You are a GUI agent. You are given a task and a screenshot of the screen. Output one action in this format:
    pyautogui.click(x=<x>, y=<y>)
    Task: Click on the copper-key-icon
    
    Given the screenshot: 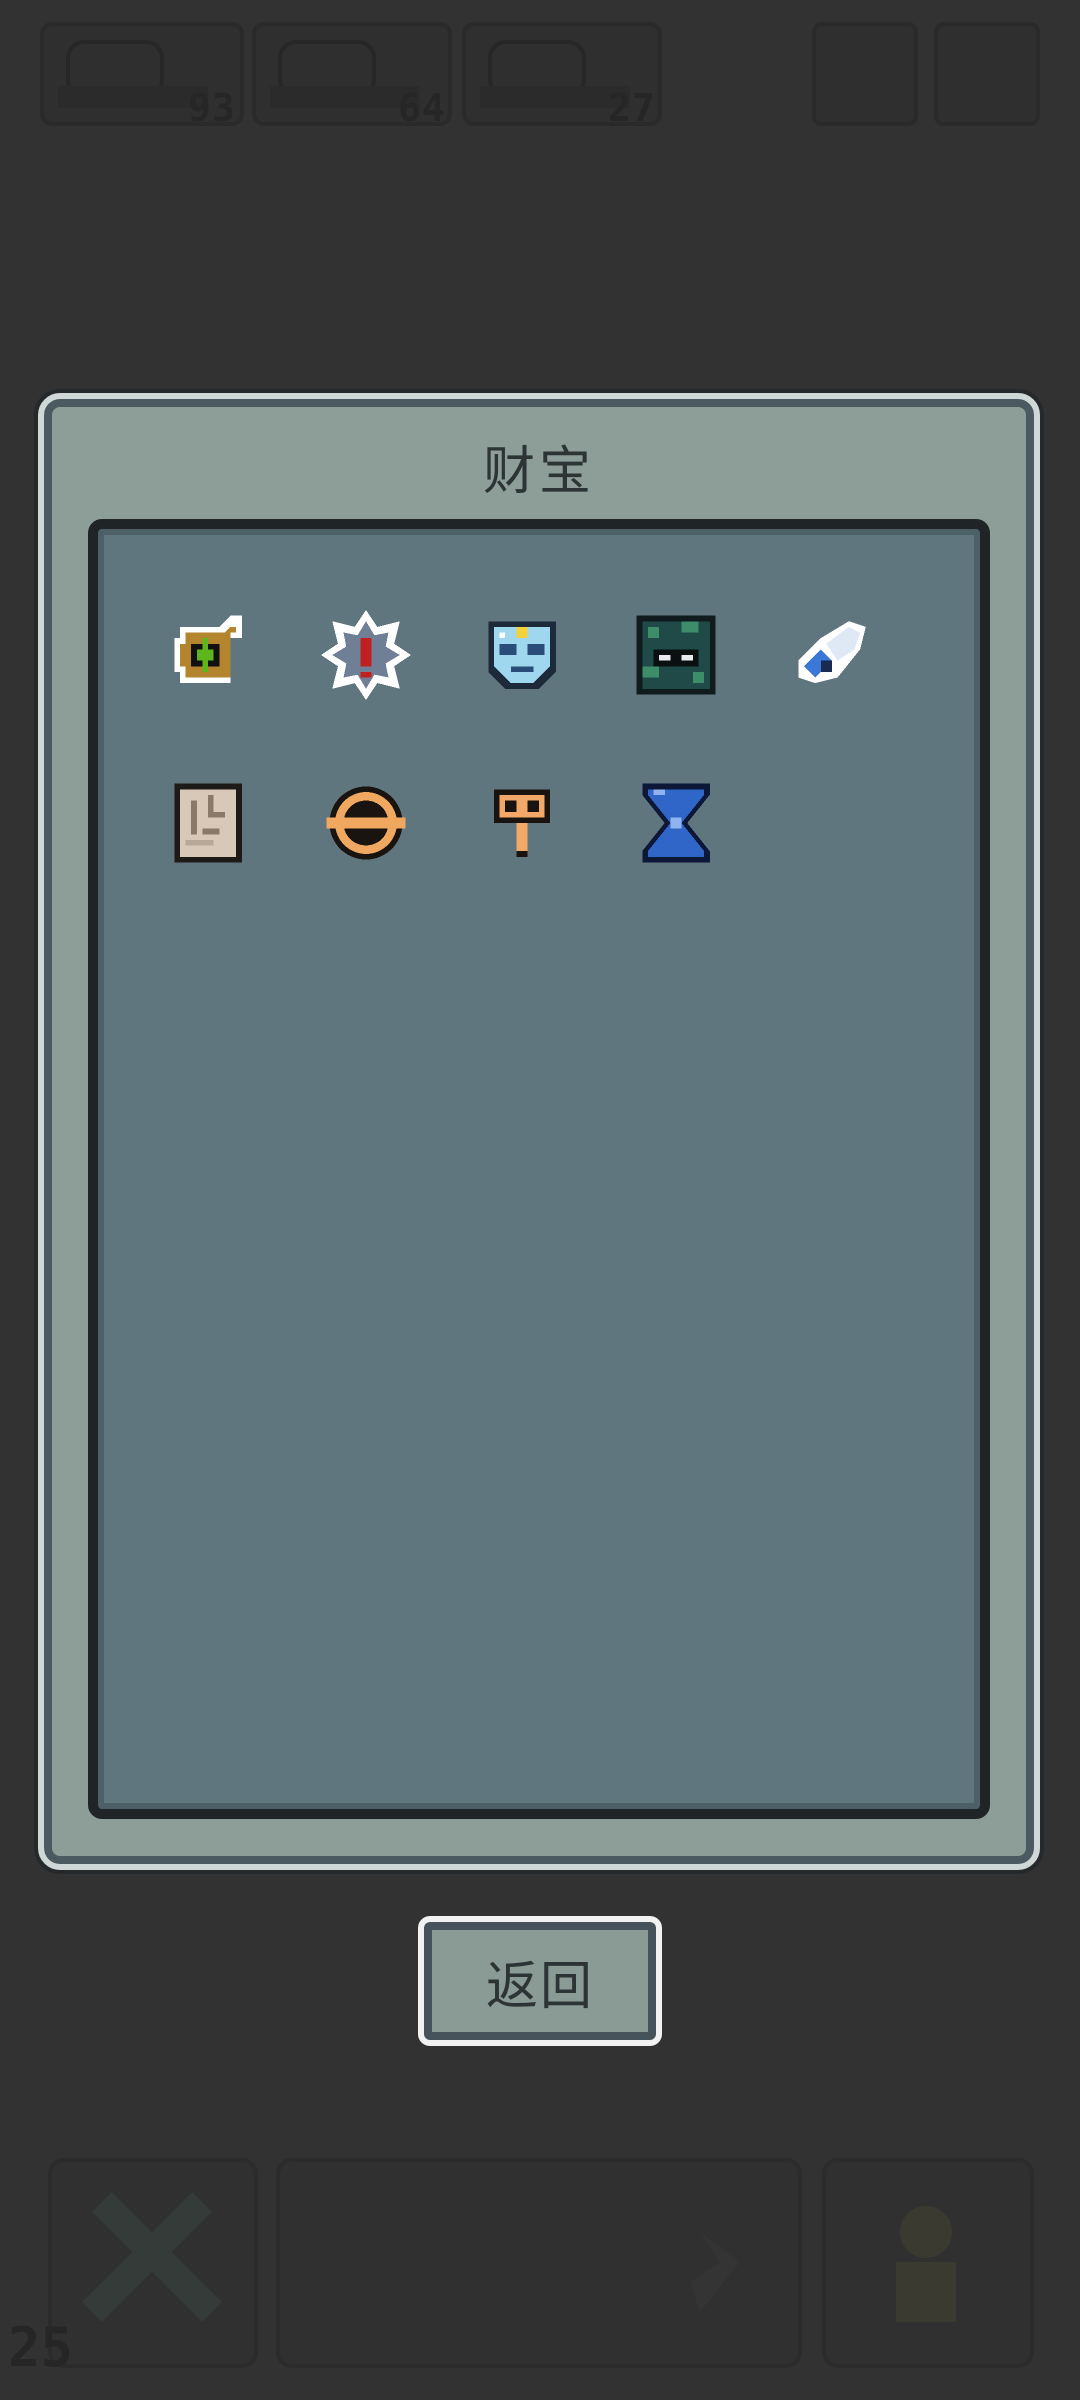 What is the action you would take?
    pyautogui.click(x=522, y=823)
    